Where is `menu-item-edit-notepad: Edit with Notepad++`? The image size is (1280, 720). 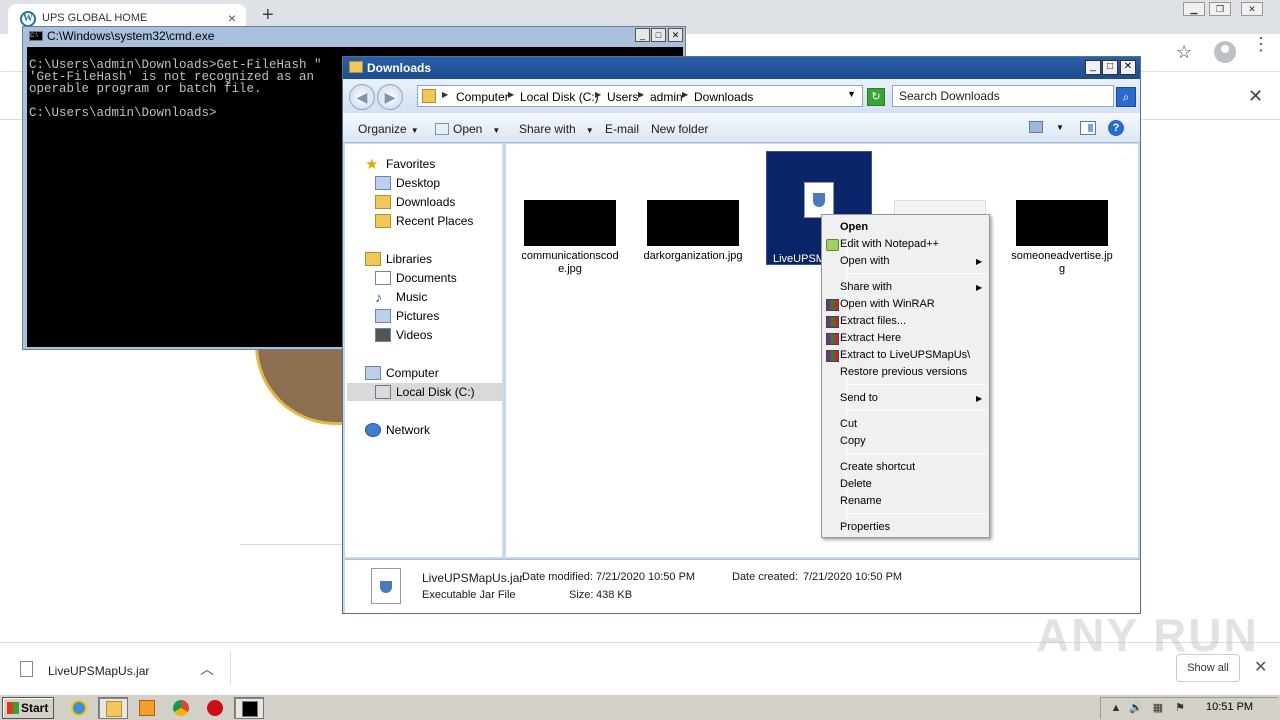 menu-item-edit-notepad: Edit with Notepad++ is located at coordinates (889, 244).